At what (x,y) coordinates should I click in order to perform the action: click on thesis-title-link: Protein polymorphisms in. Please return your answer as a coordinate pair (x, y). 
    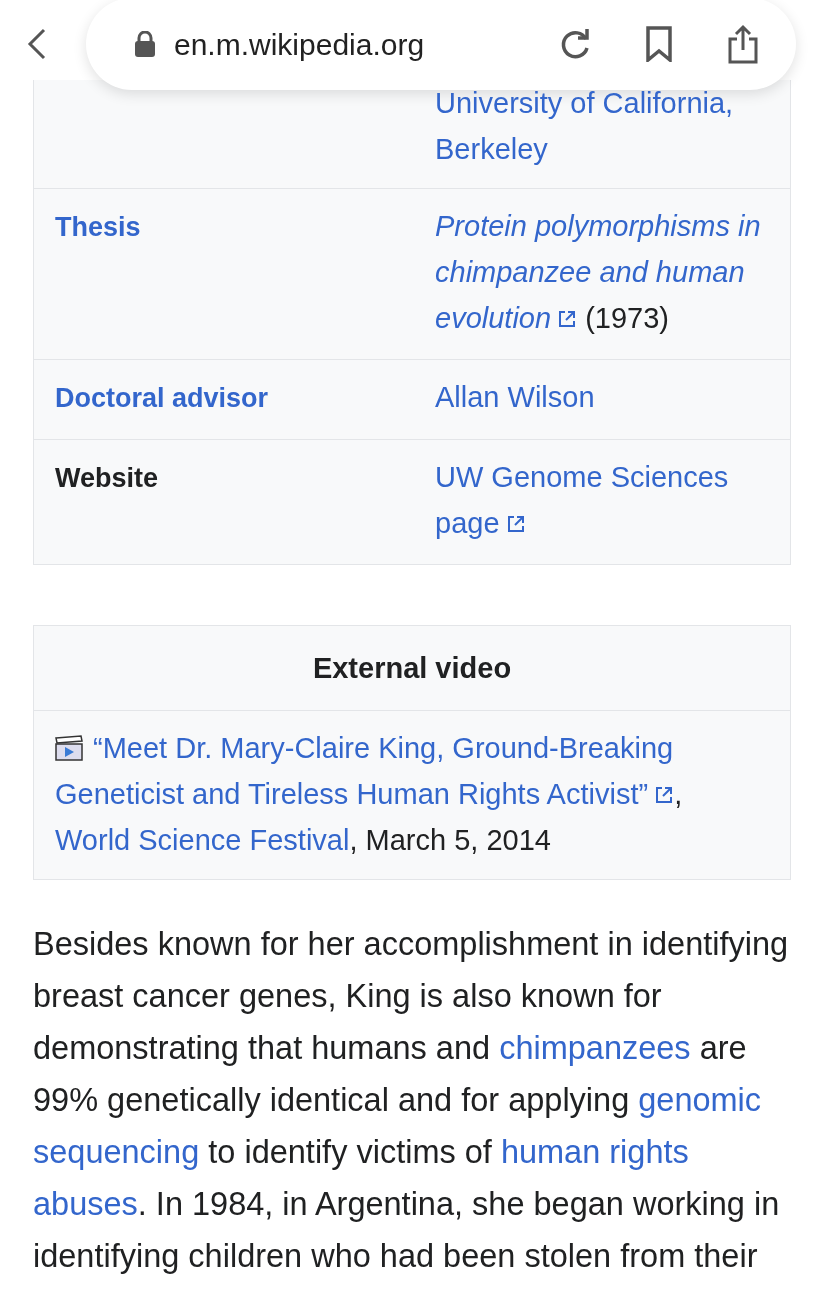
    Looking at the image, I should click on (598, 226).